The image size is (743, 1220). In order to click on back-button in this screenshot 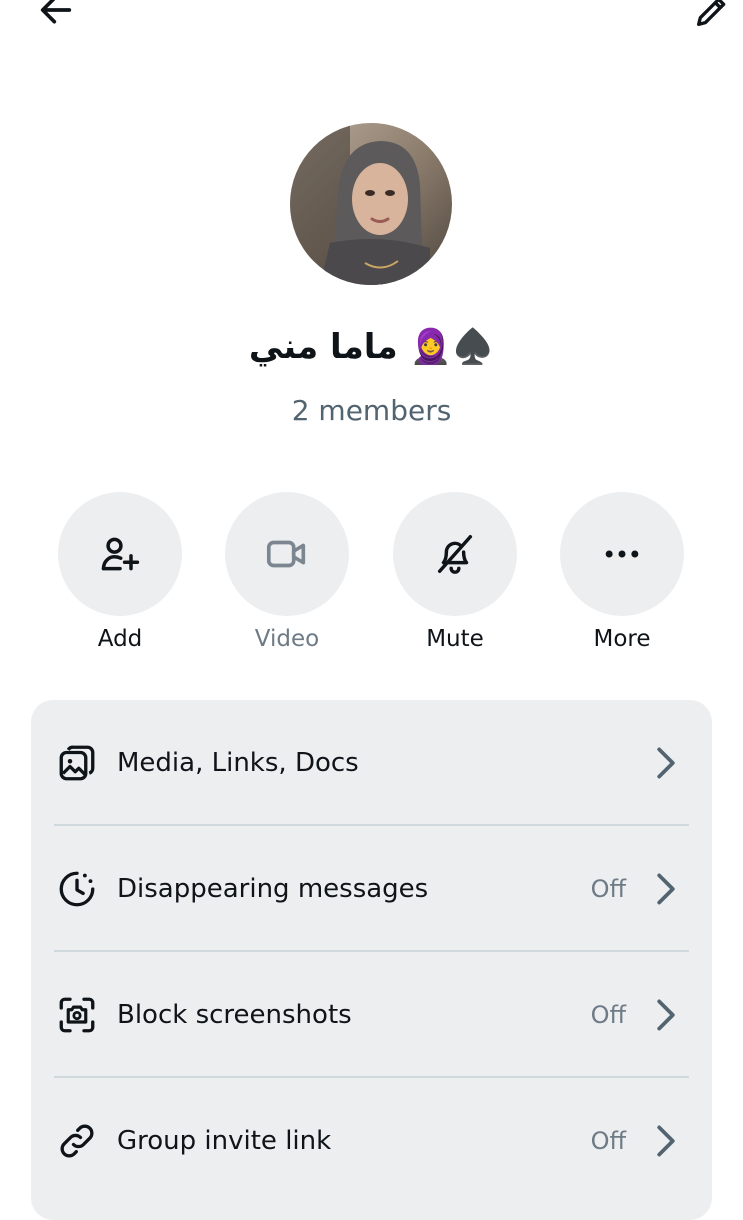, I will do `click(56, 18)`.